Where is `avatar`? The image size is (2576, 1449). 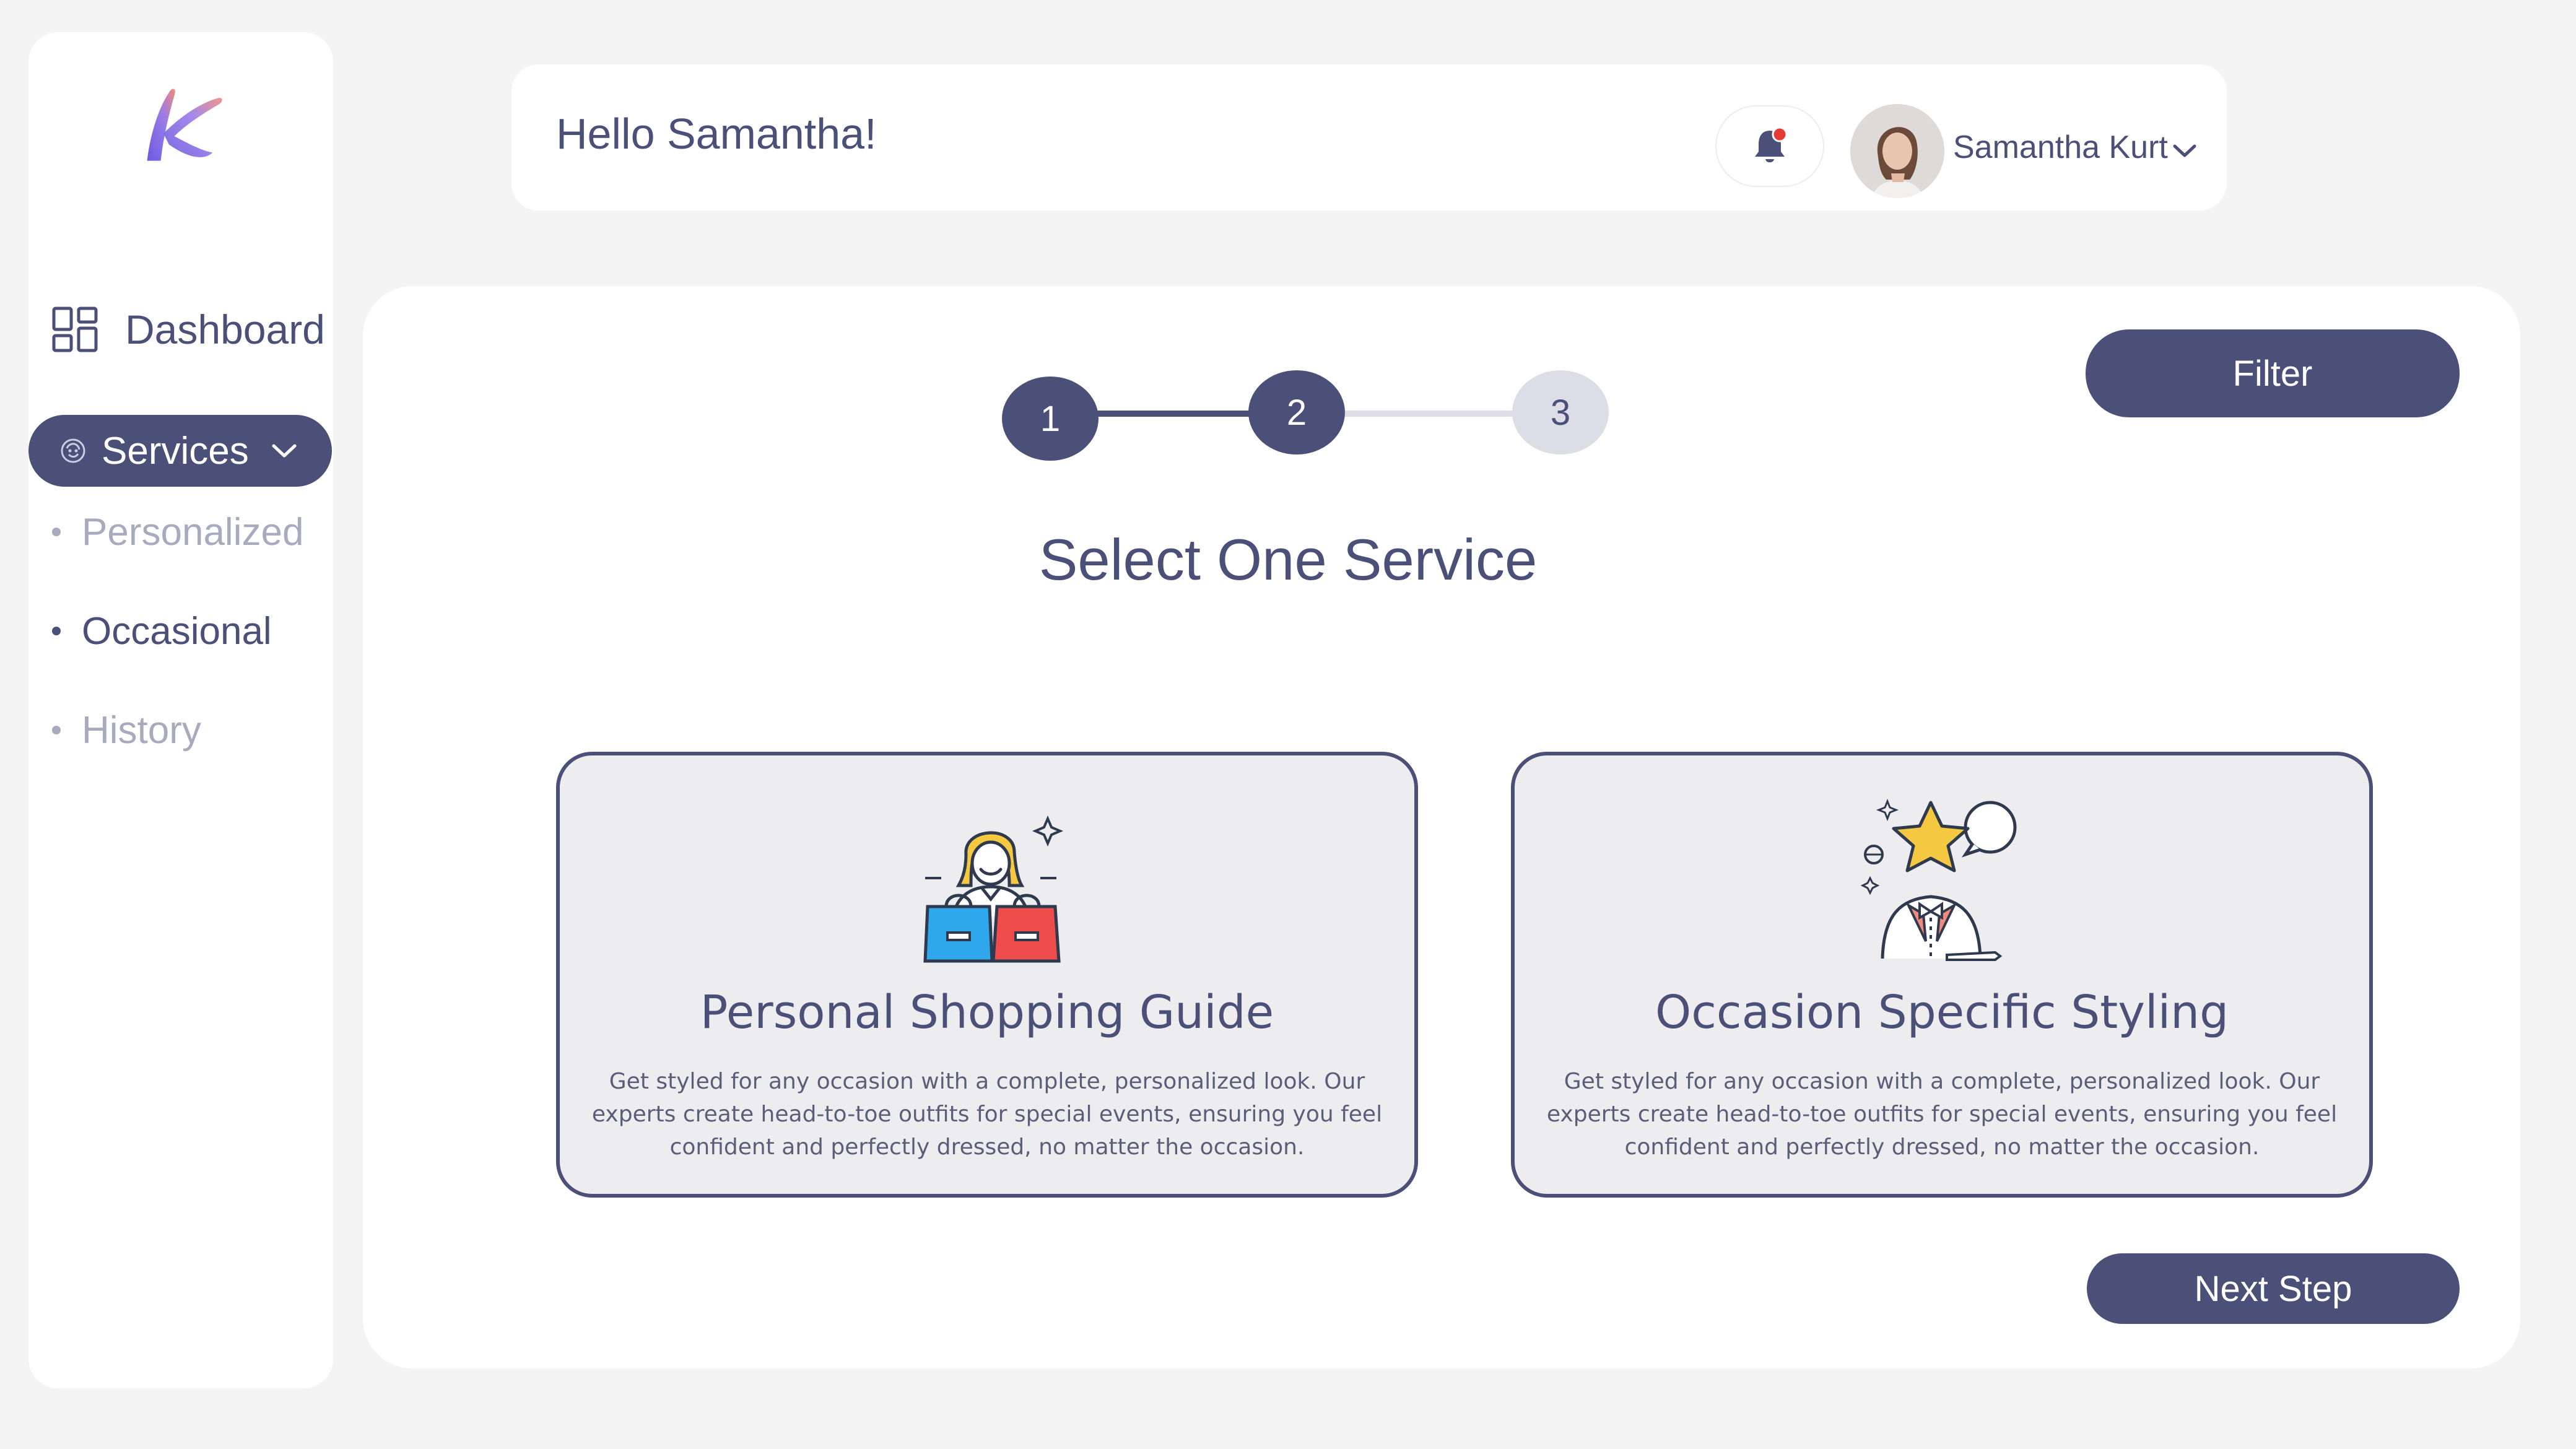 avatar is located at coordinates (1897, 151).